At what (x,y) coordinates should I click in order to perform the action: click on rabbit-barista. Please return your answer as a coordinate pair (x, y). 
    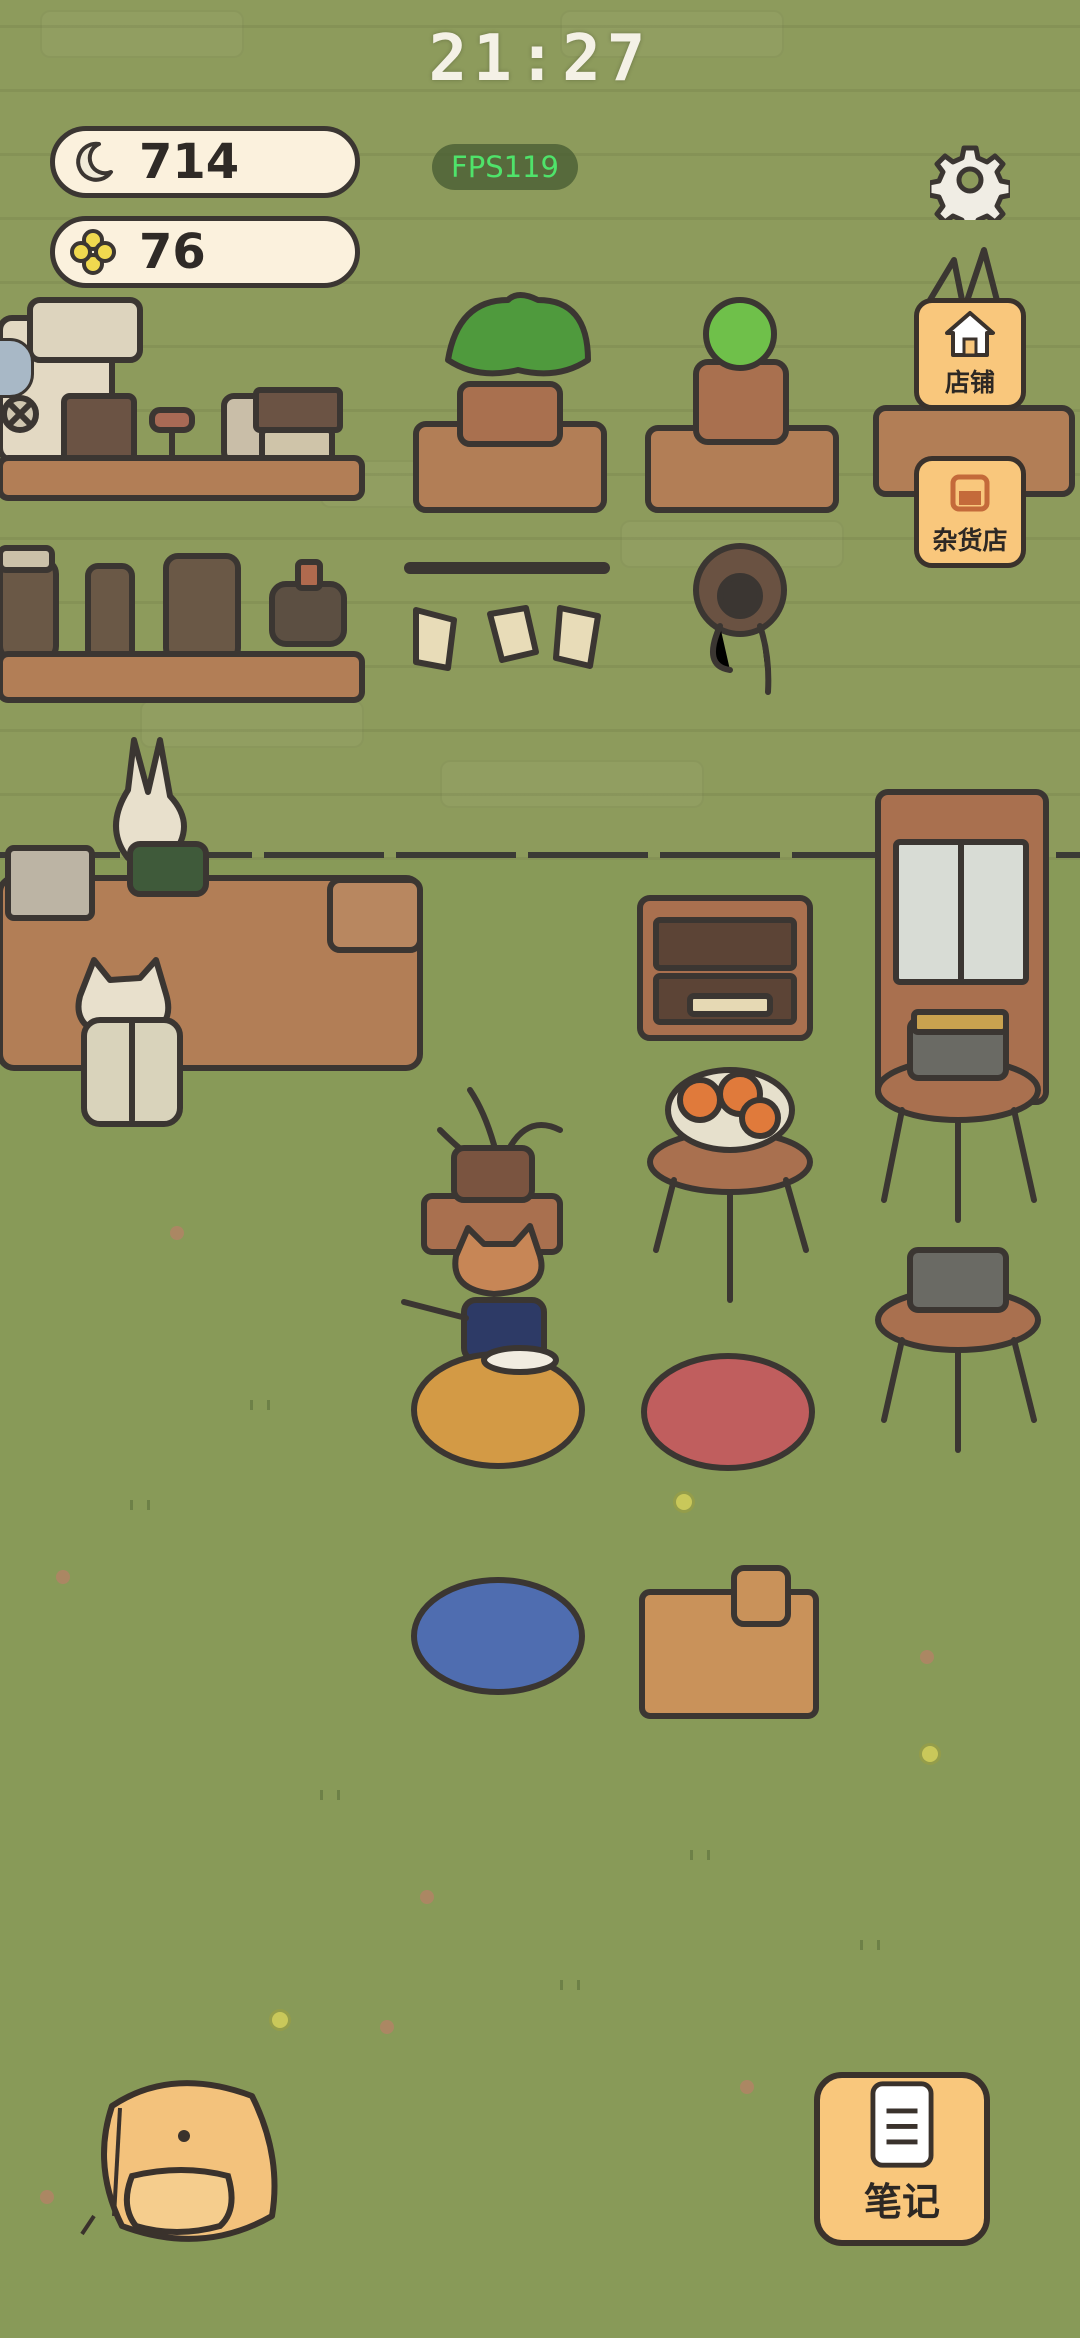
    Looking at the image, I should click on (161, 817).